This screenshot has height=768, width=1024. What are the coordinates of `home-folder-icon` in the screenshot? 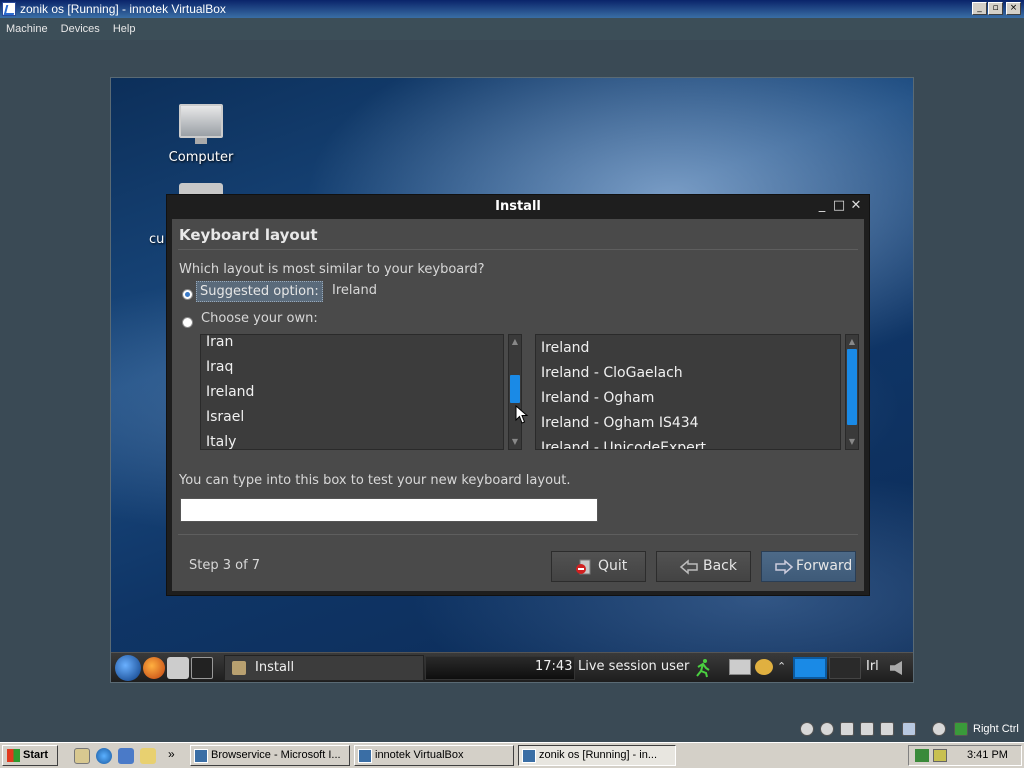 It's located at (178, 668).